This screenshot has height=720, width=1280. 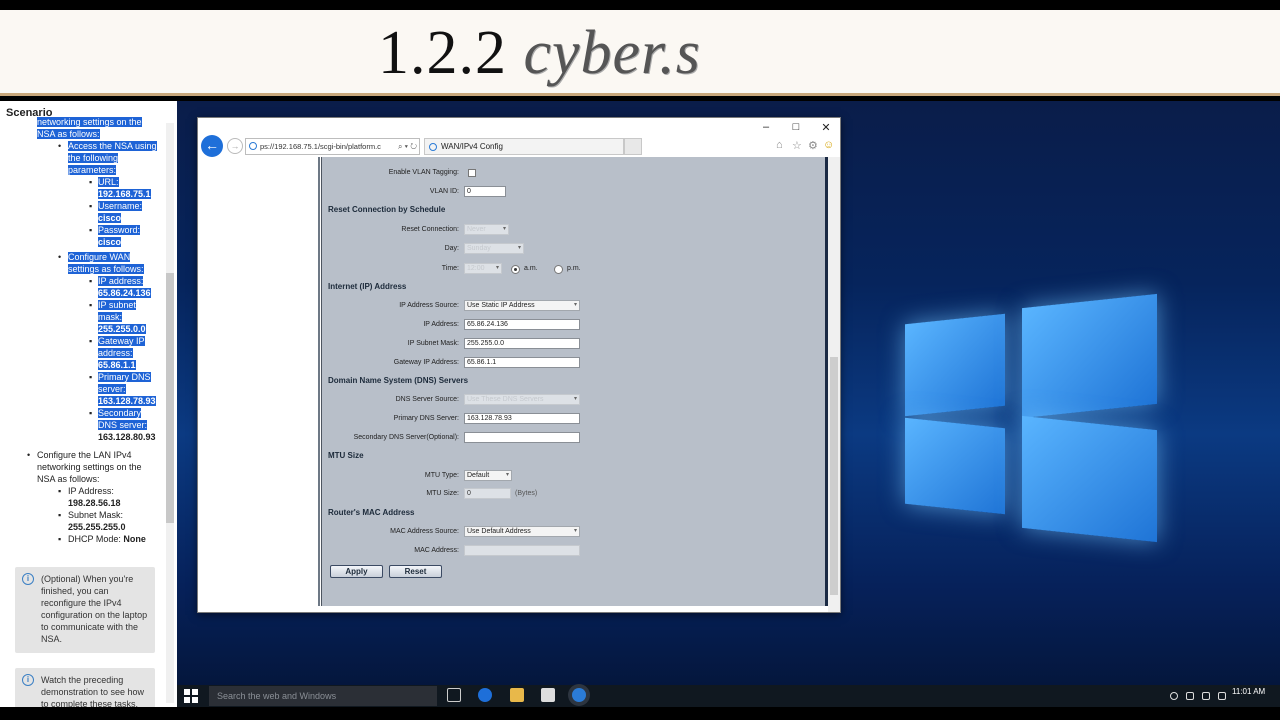 I want to click on file-explorer-icon, so click(x=517, y=695).